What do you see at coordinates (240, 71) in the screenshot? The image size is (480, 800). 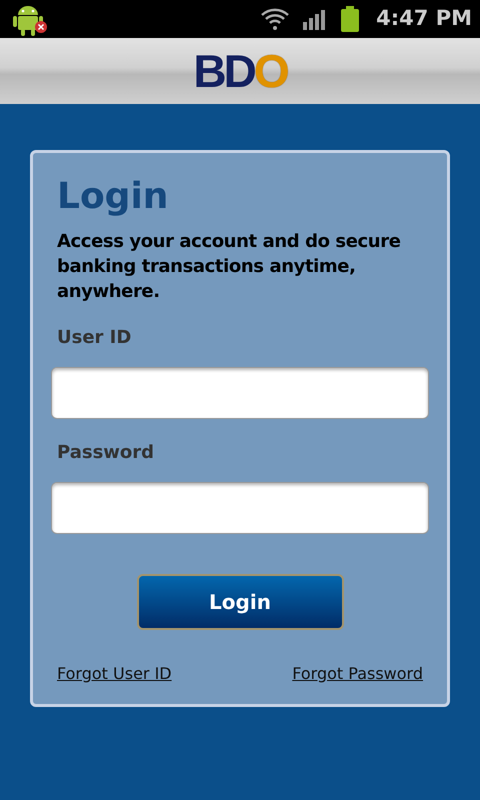 I see `logo: BDO` at bounding box center [240, 71].